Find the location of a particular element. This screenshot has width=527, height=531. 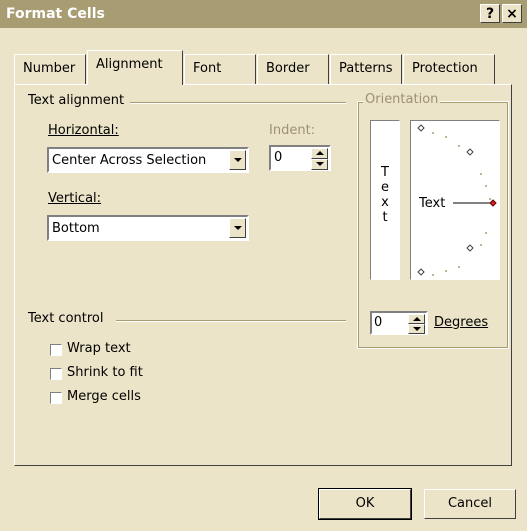

tab-protection: Protection is located at coordinates (449, 69).